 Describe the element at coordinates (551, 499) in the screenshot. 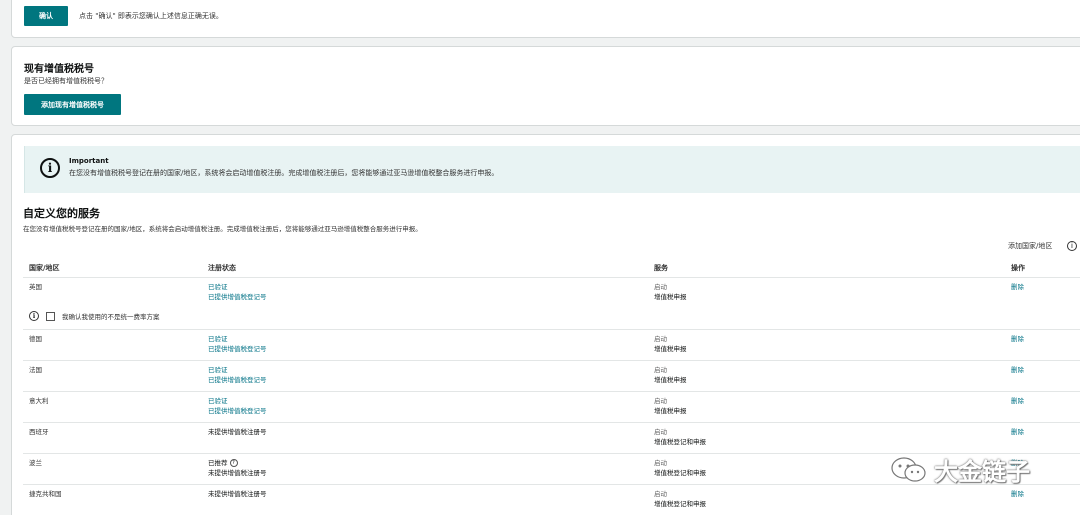

I see `table-row: 捷克共和国 未提供增值税注册号 启动 增值税登记和申报 删除` at that location.